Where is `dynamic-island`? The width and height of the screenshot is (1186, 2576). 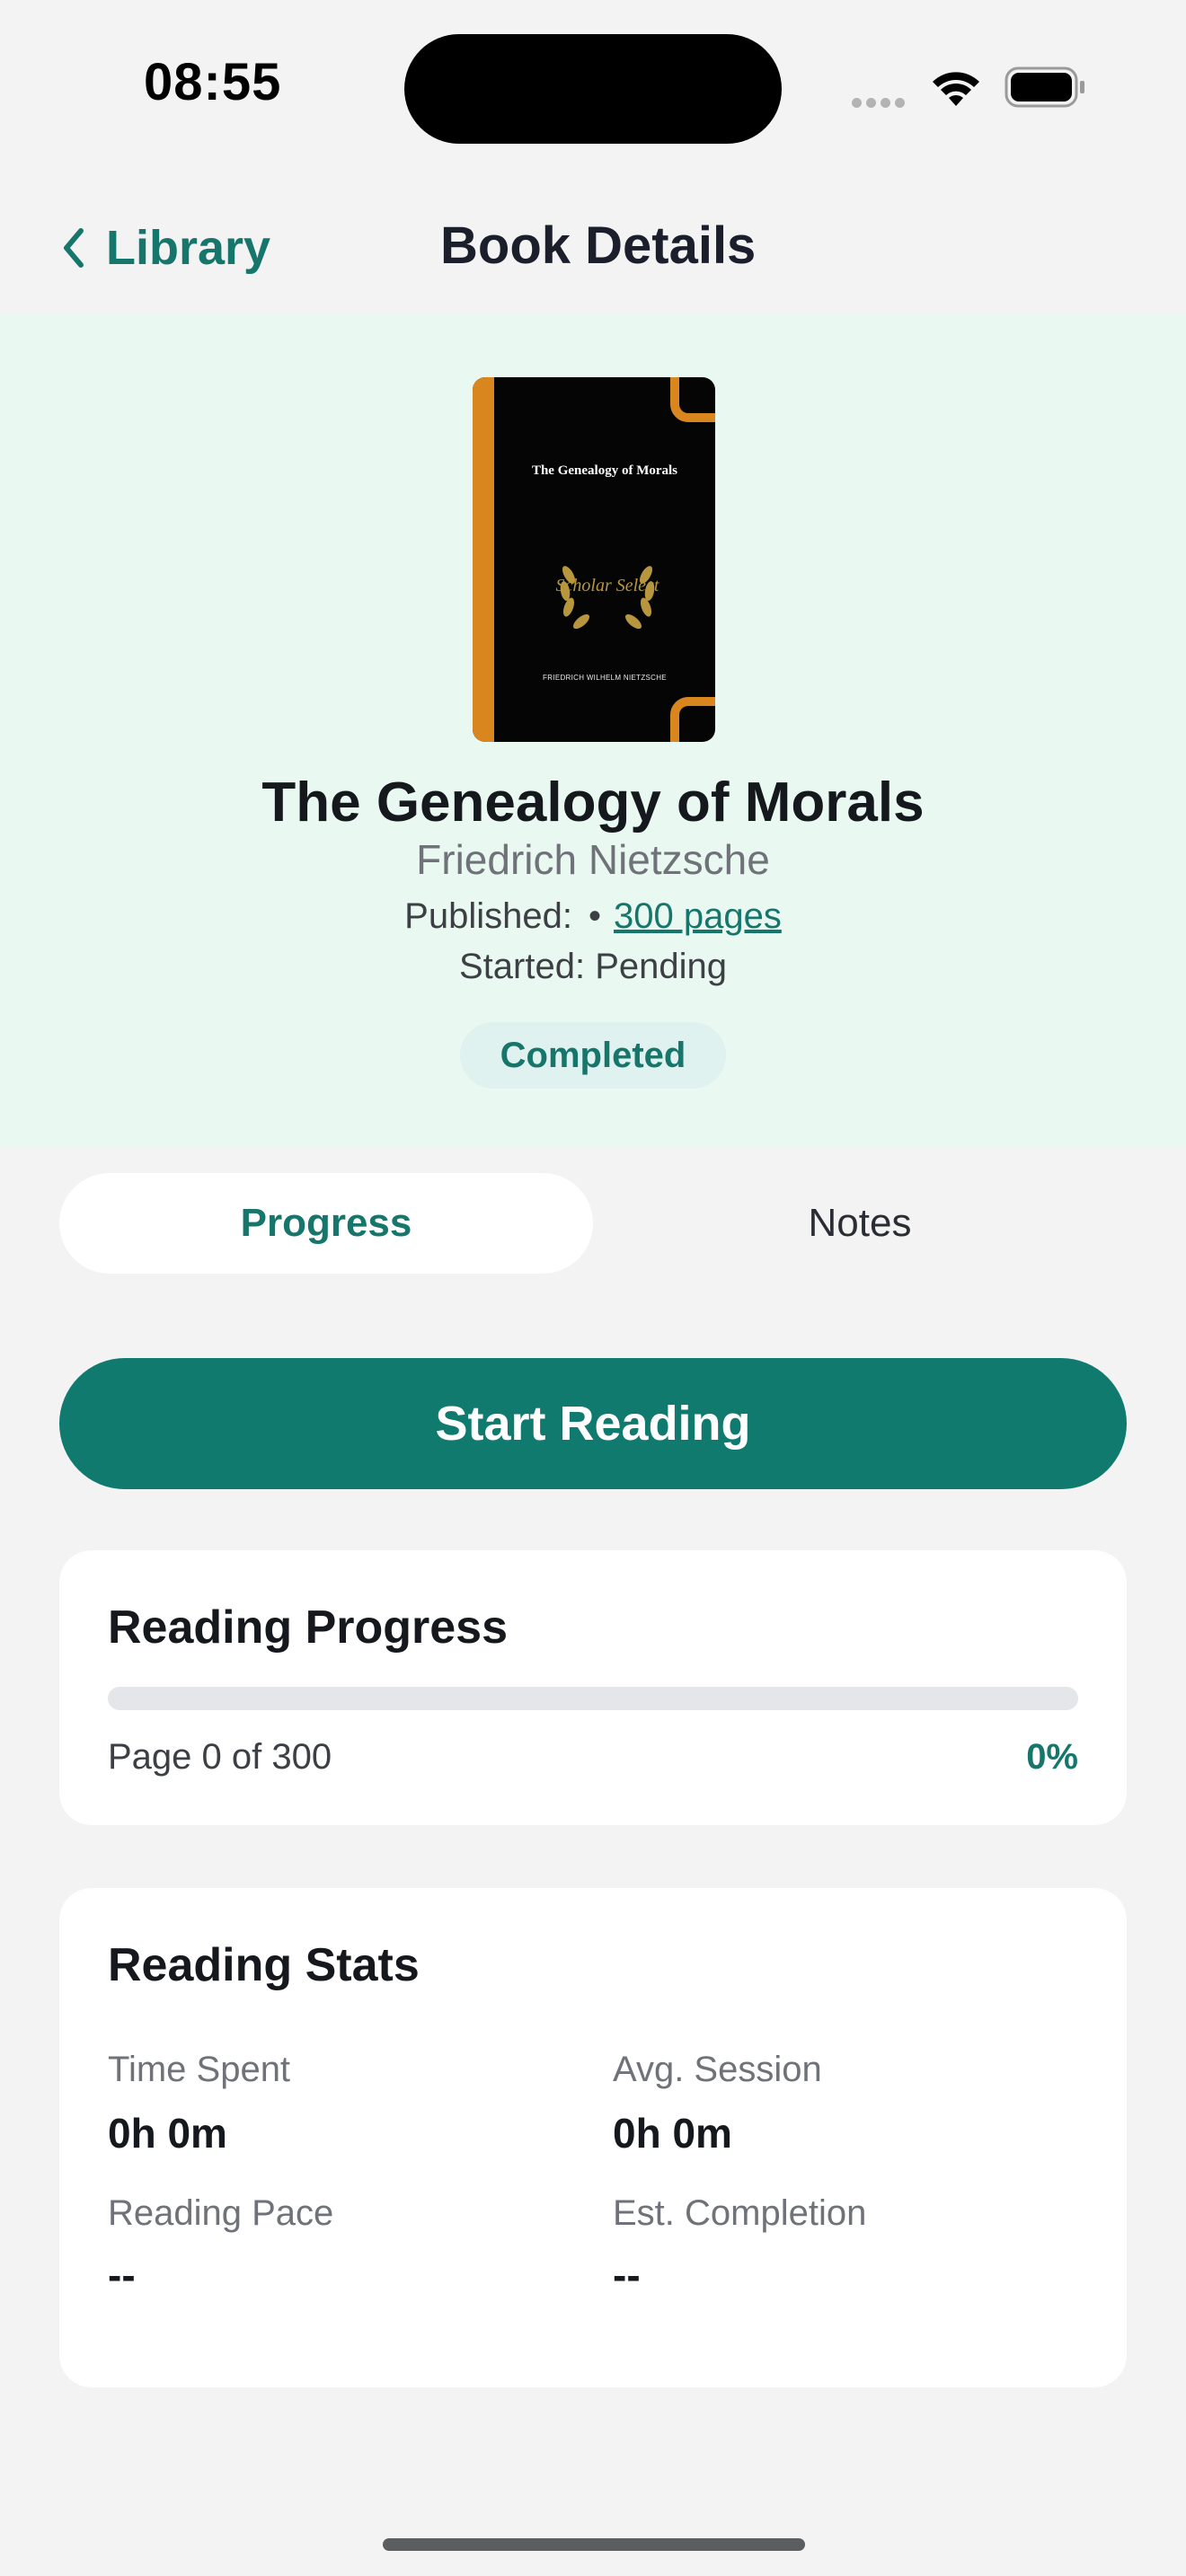 dynamic-island is located at coordinates (593, 89).